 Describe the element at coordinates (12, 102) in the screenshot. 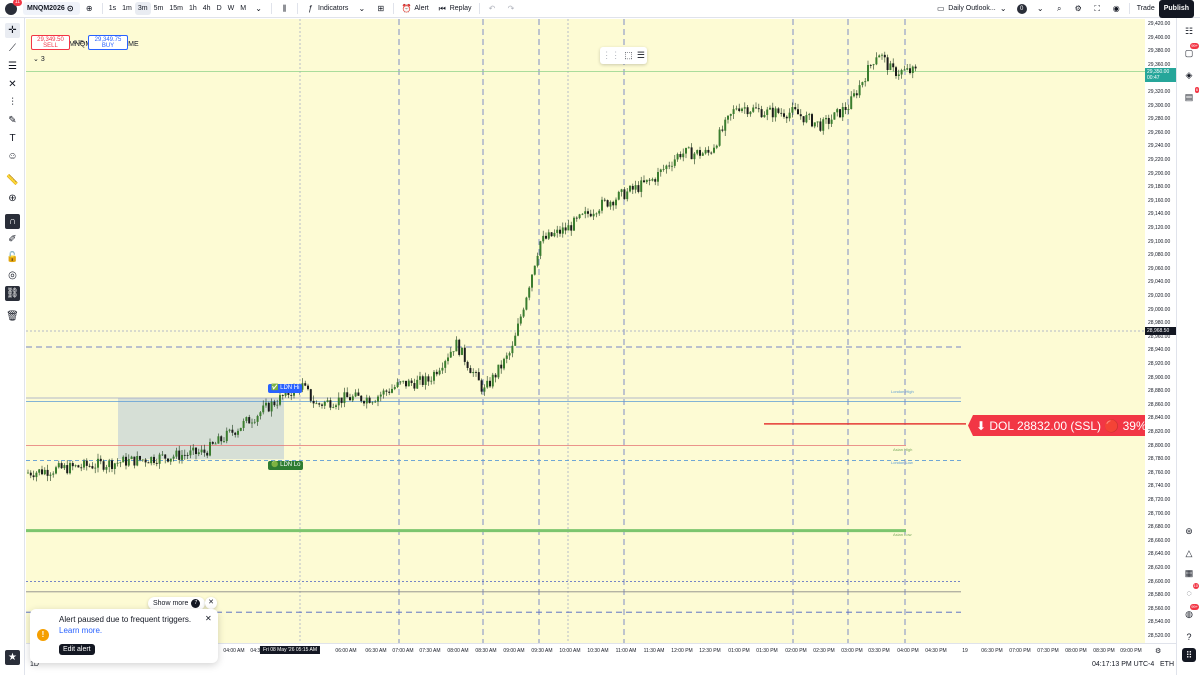

I see `projection-tool: ⫶` at that location.